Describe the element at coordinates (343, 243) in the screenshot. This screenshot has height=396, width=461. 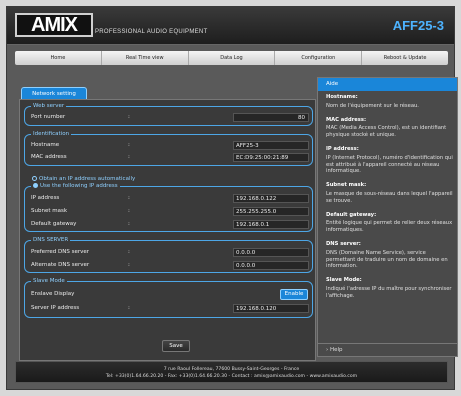
I see `help-heading: DNS server:` at that location.